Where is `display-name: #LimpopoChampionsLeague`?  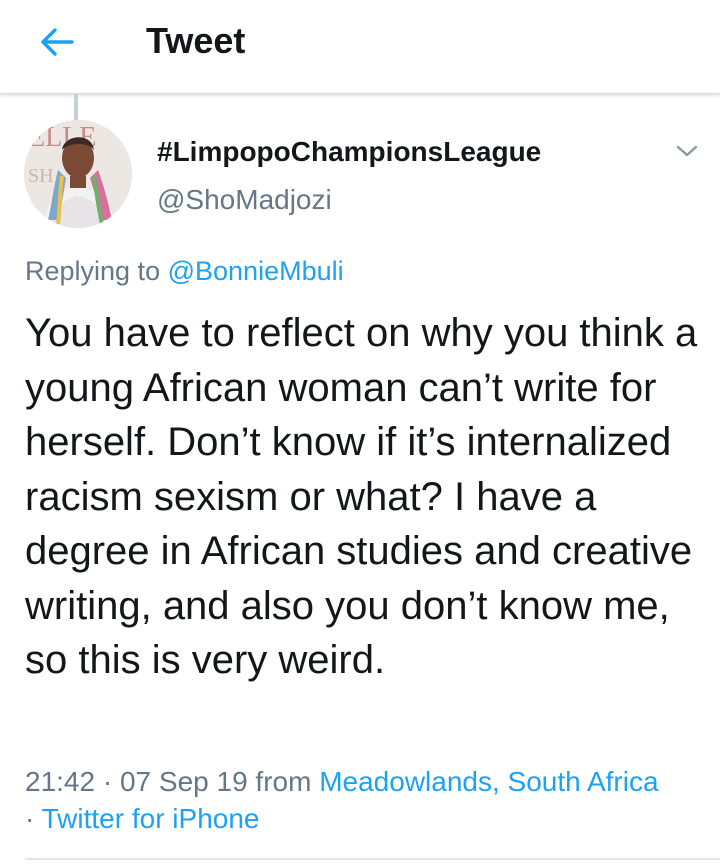 display-name: #LimpopoChampionsLeague is located at coordinates (349, 152).